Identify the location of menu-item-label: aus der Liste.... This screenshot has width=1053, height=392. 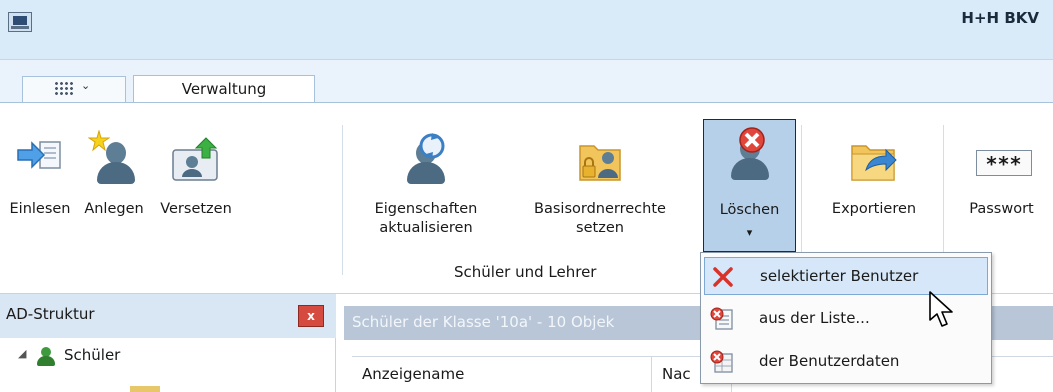
(814, 318).